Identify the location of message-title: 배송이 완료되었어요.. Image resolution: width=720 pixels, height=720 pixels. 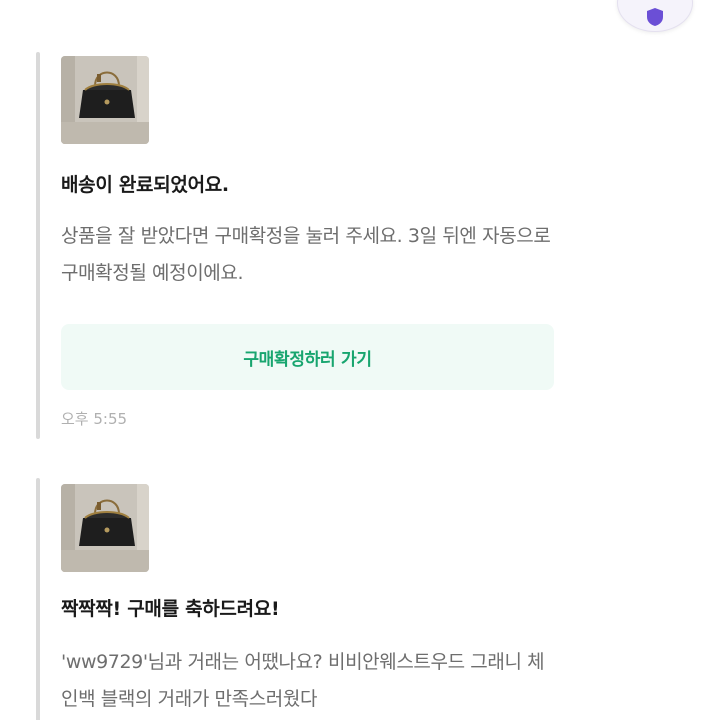
(145, 185).